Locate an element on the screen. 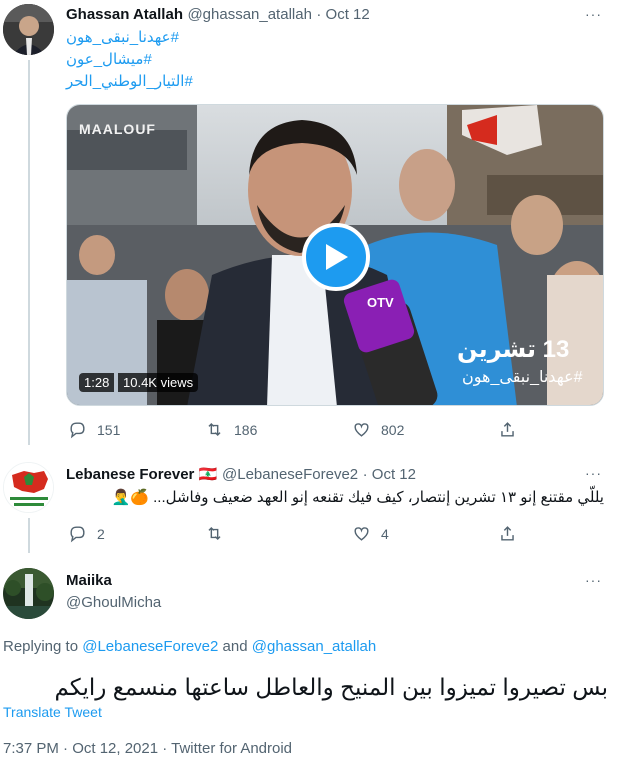 Image resolution: width=620 pixels, height=779 pixels. overlay-hashtag: #عهدنا_نبقى_هون is located at coordinates (522, 377).